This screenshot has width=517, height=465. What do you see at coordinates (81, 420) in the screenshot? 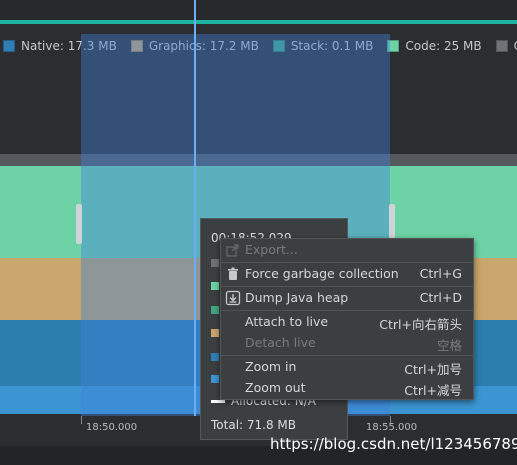
I see `axis-tick` at bounding box center [81, 420].